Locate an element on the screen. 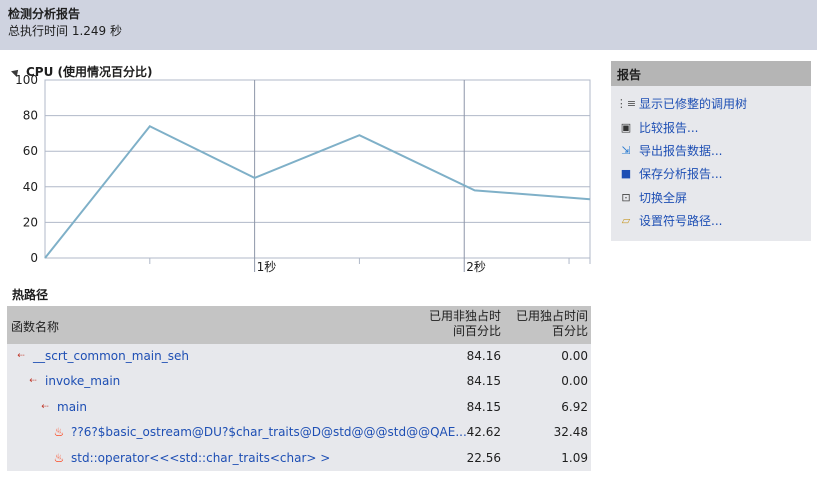 The height and width of the screenshot is (479, 817). inclusive-value: 22.56 is located at coordinates (483, 457).